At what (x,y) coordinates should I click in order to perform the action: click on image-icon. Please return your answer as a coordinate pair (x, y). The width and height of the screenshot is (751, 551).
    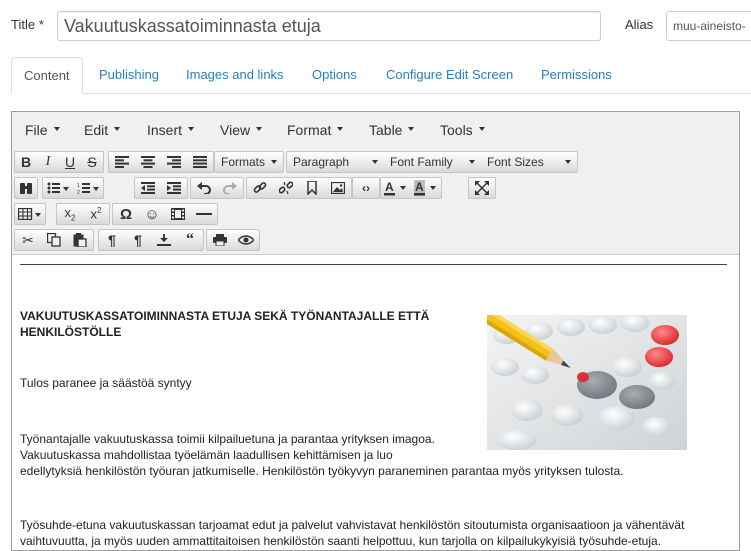
    Looking at the image, I should click on (338, 188).